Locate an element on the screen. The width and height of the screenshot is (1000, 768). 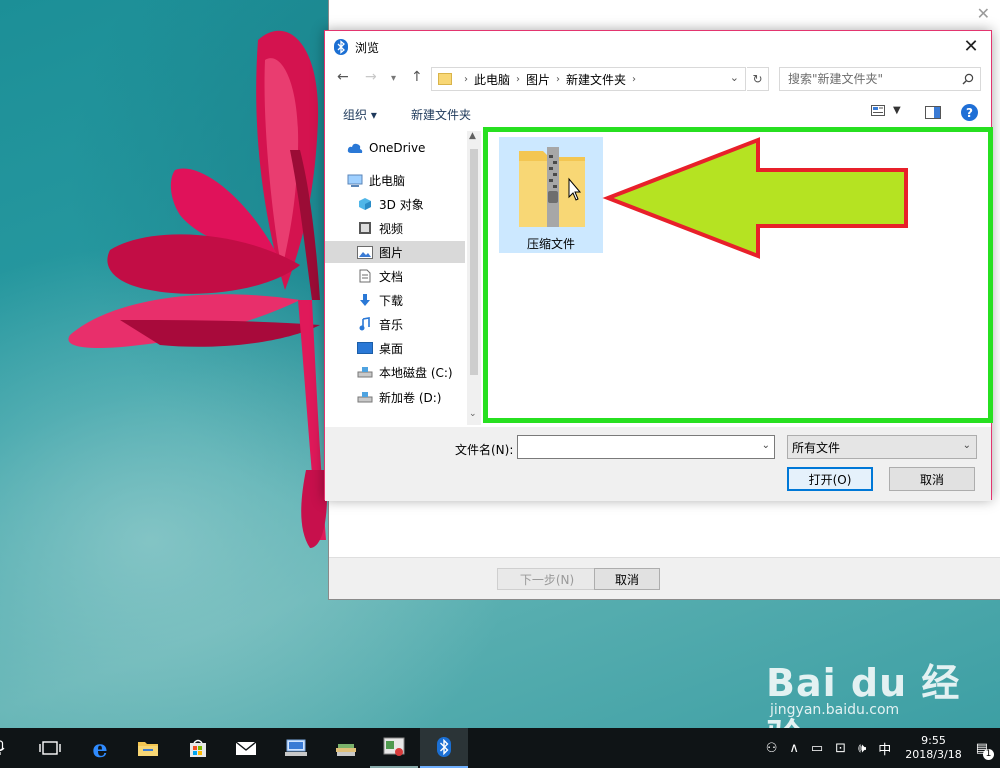
nav-pane-scrollbar: ▲ ⌄ is located at coordinates (474, 278).